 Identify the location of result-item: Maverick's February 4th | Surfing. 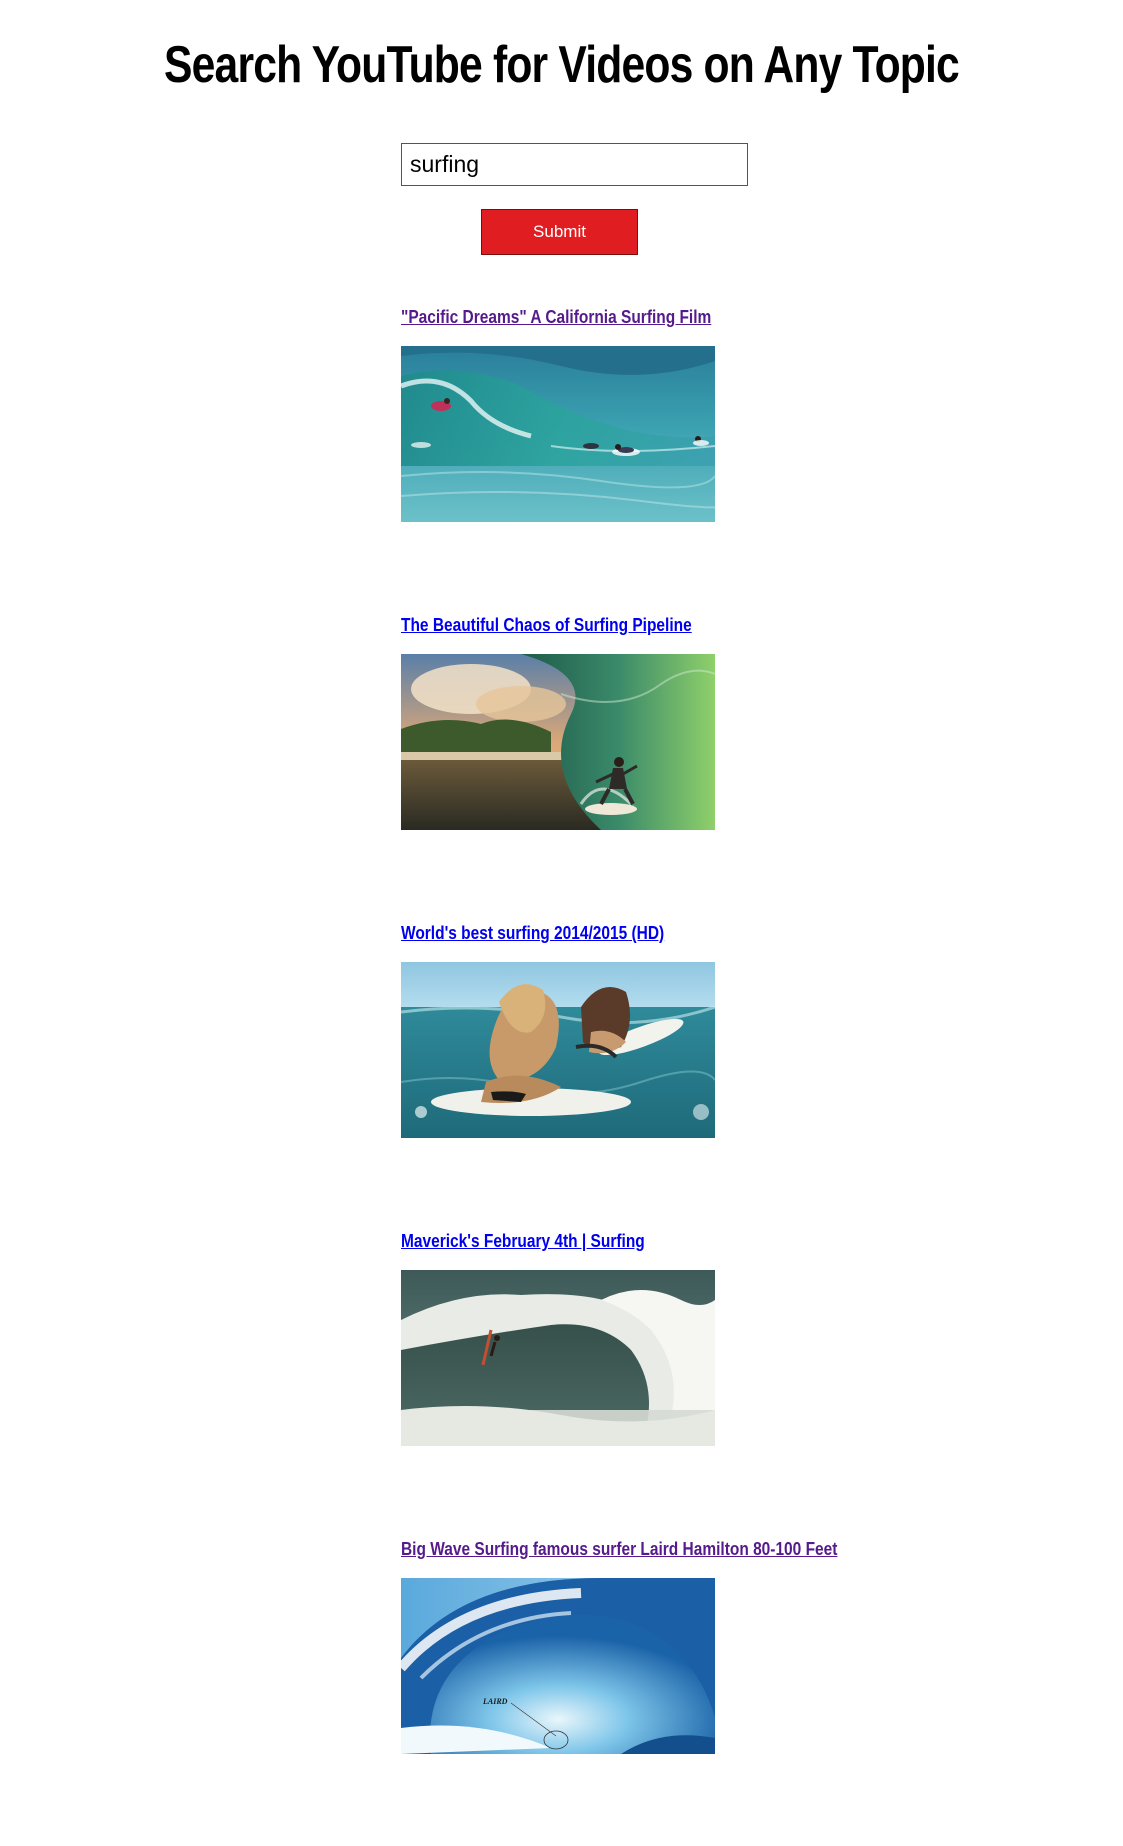
(701, 1337).